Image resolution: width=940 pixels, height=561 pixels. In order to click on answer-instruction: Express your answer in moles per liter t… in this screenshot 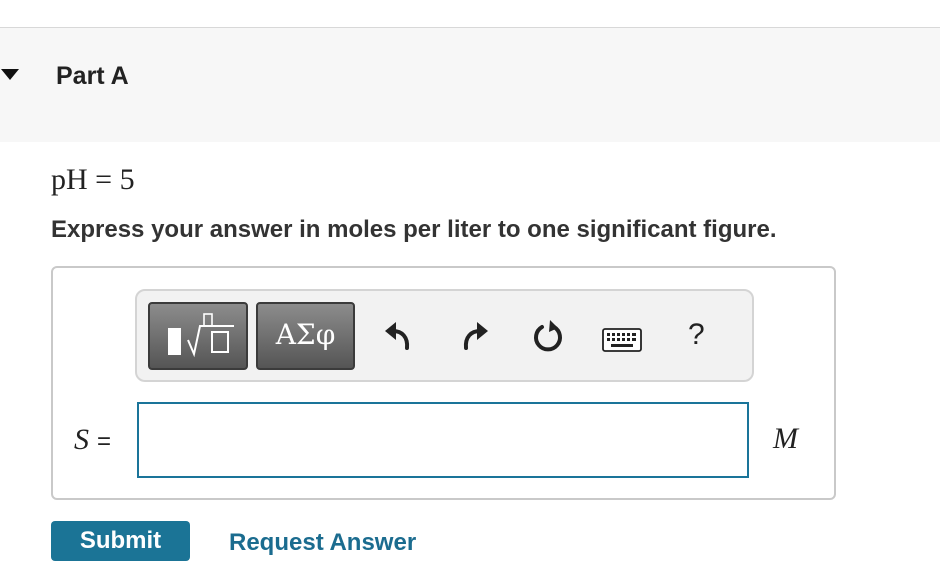, I will do `click(414, 229)`.